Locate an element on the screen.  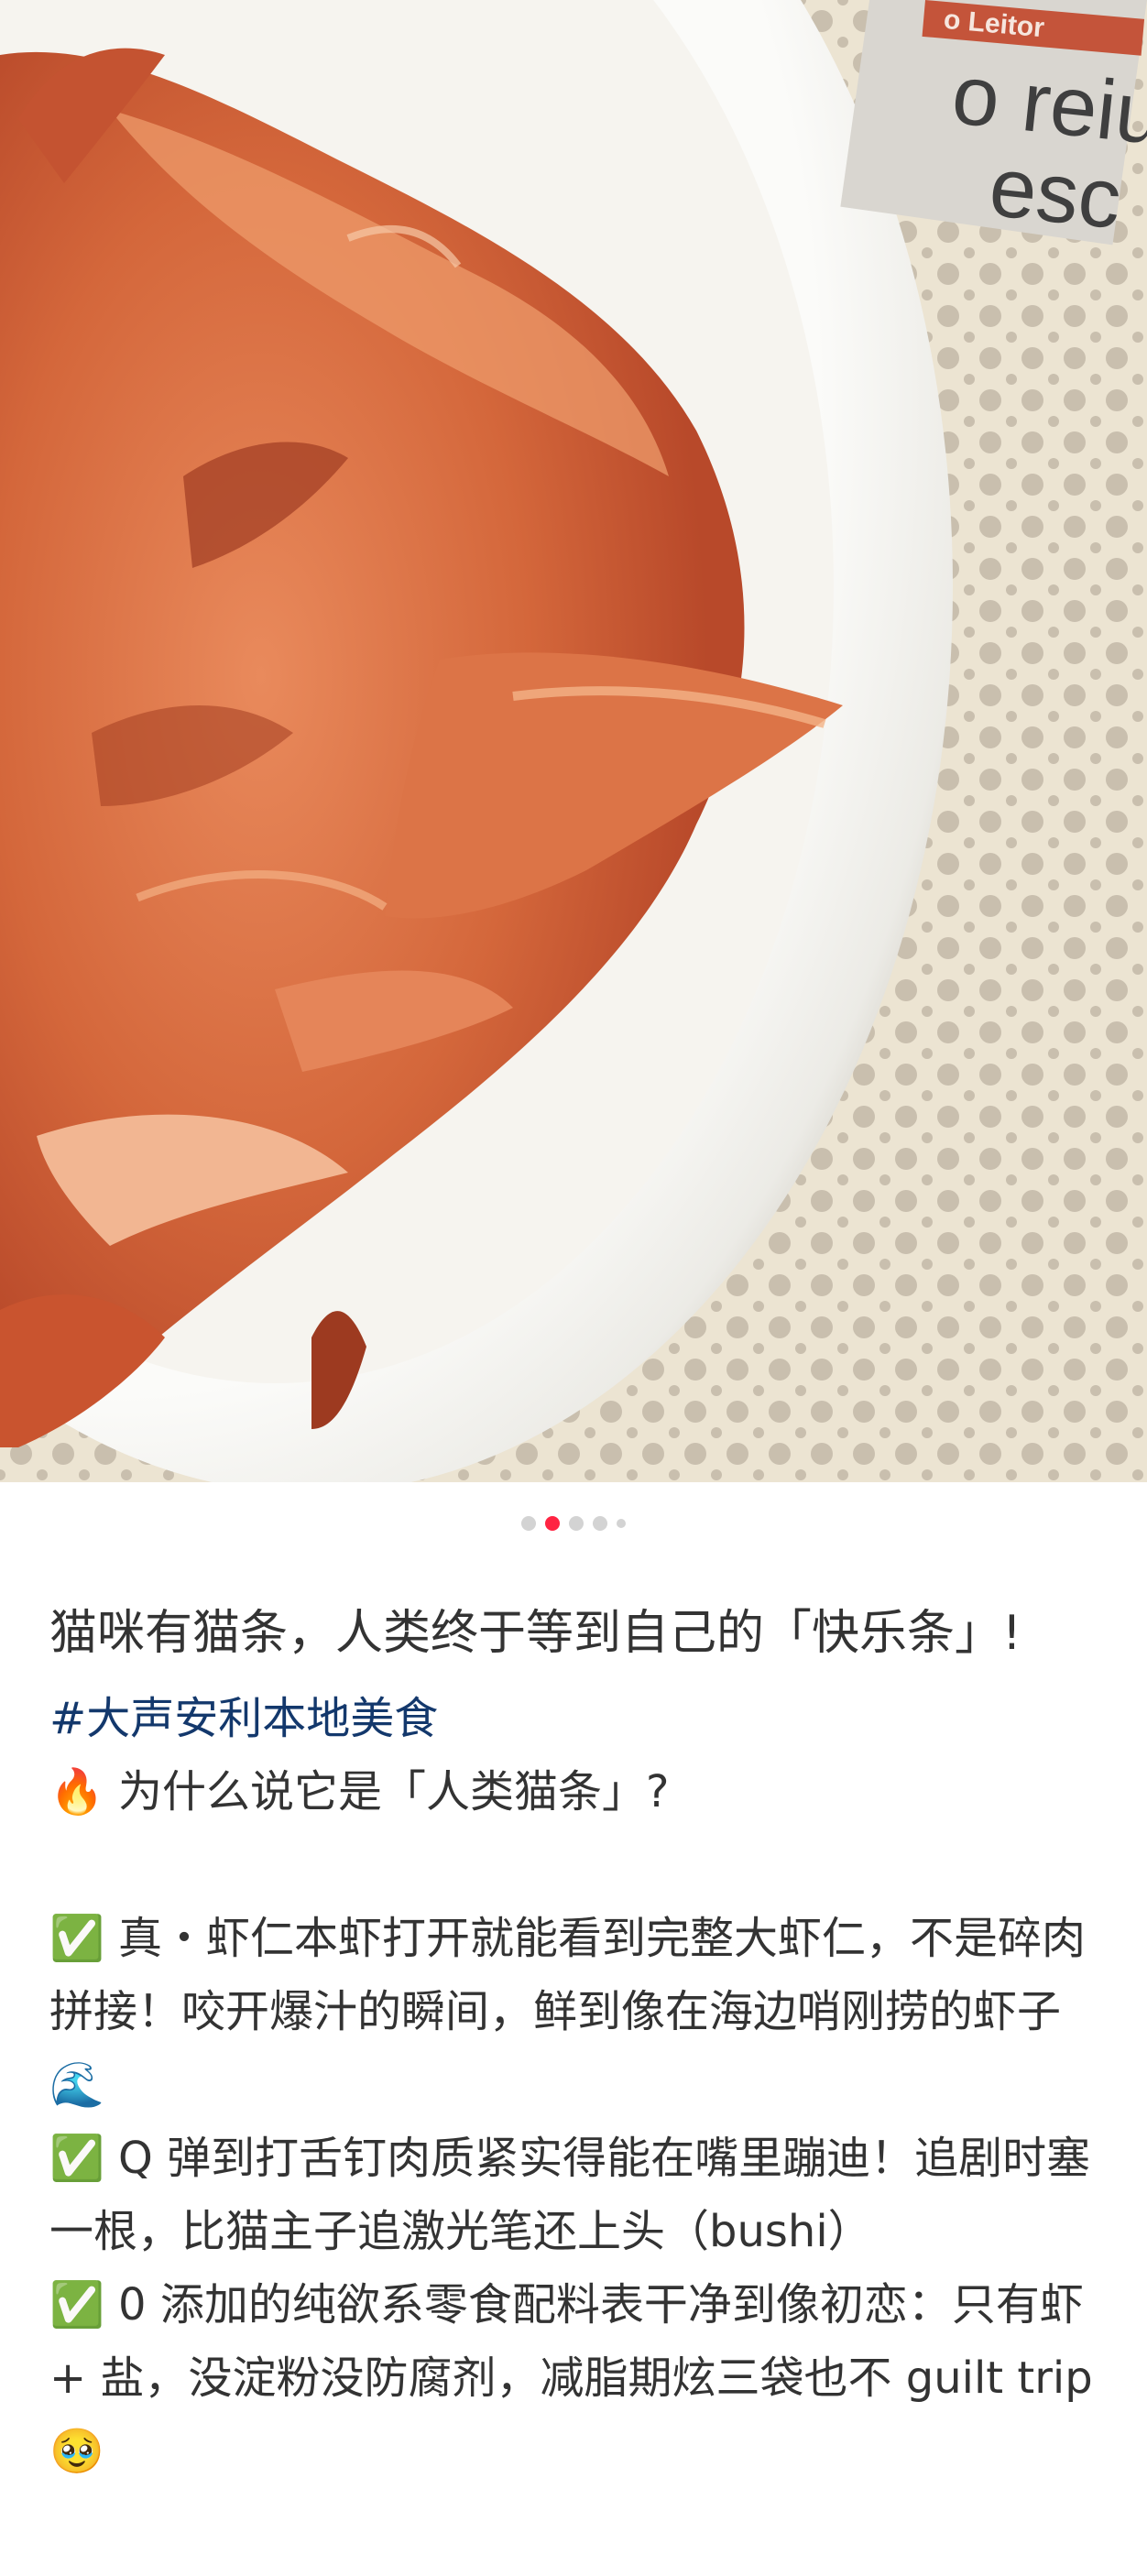
note-title: 猫咪有猫条，人类终于等到自己的「快乐条」! is located at coordinates (535, 1634).